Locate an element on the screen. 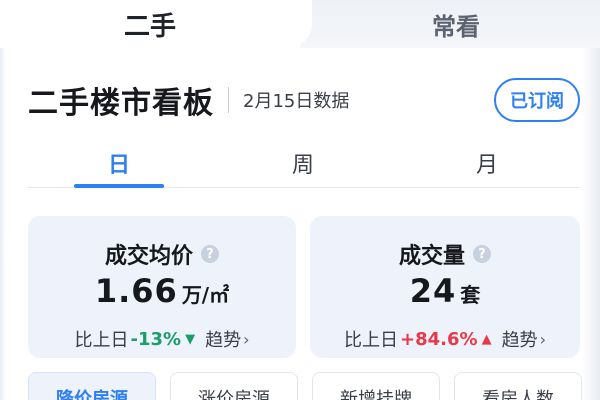 The width and height of the screenshot is (600, 400). page-title: 二手楼市看板 is located at coordinates (121, 103).